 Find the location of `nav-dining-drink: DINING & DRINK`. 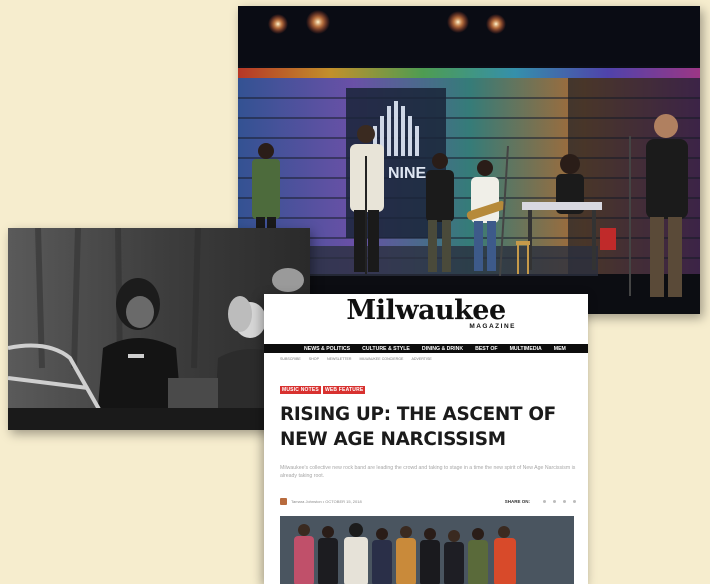

nav-dining-drink: DINING & DRINK is located at coordinates (442, 349).